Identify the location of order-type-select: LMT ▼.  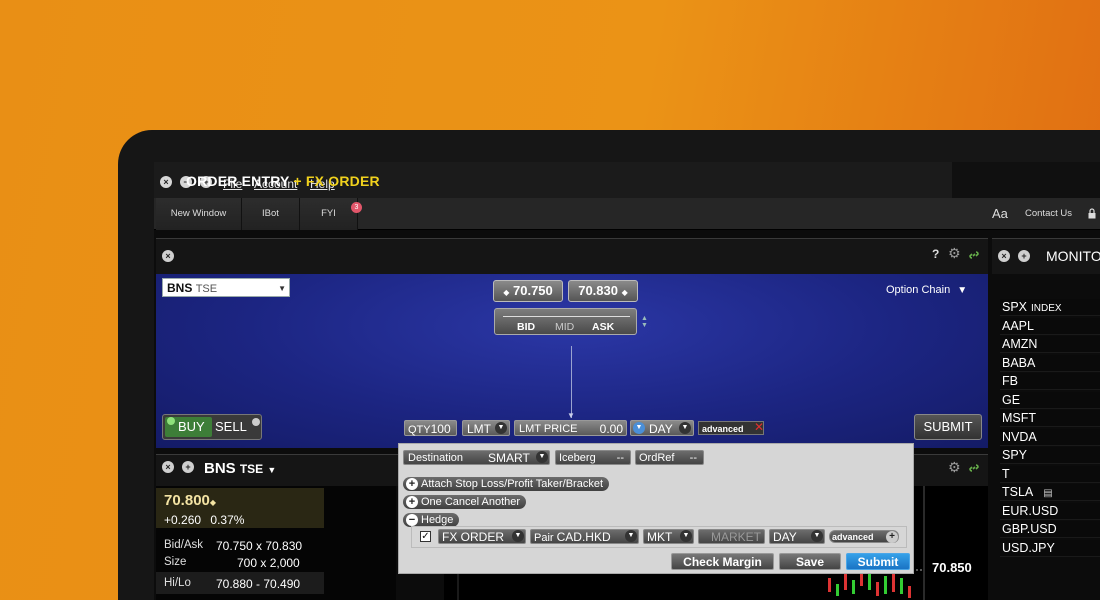
(486, 428).